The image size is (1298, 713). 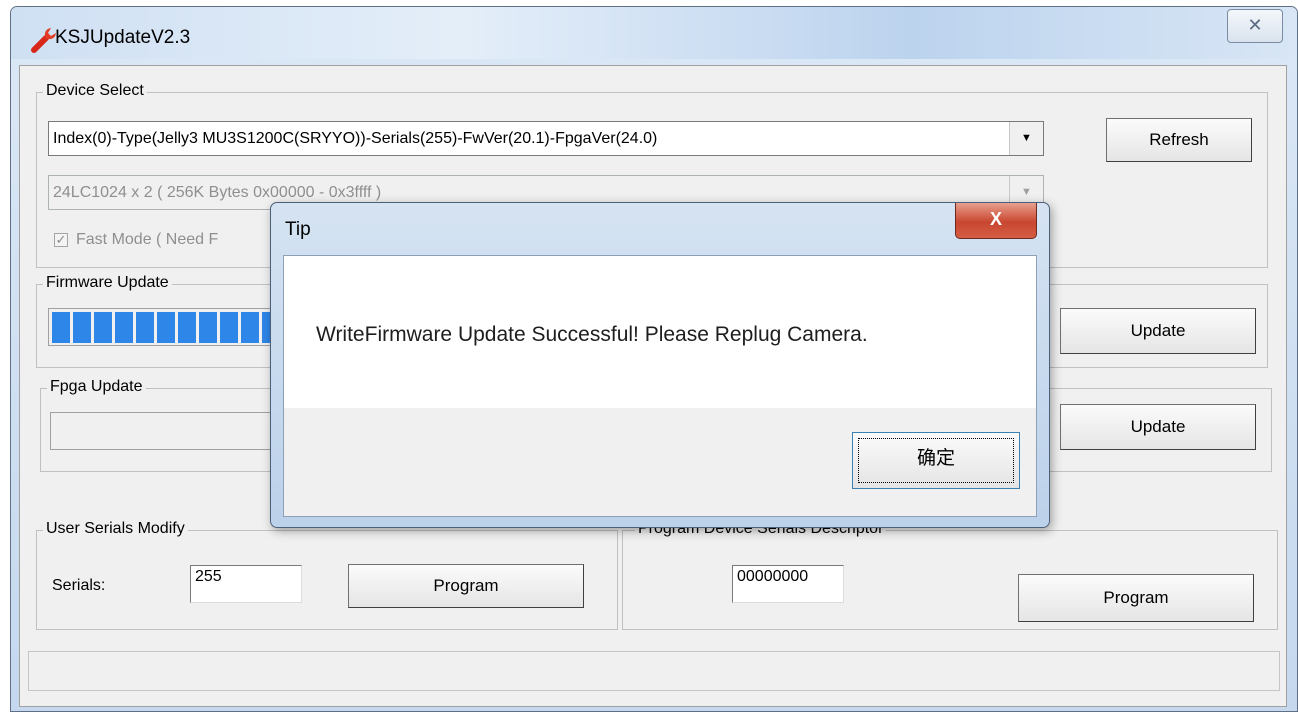 What do you see at coordinates (95, 91) in the screenshot?
I see `device-select-legend: Device Select` at bounding box center [95, 91].